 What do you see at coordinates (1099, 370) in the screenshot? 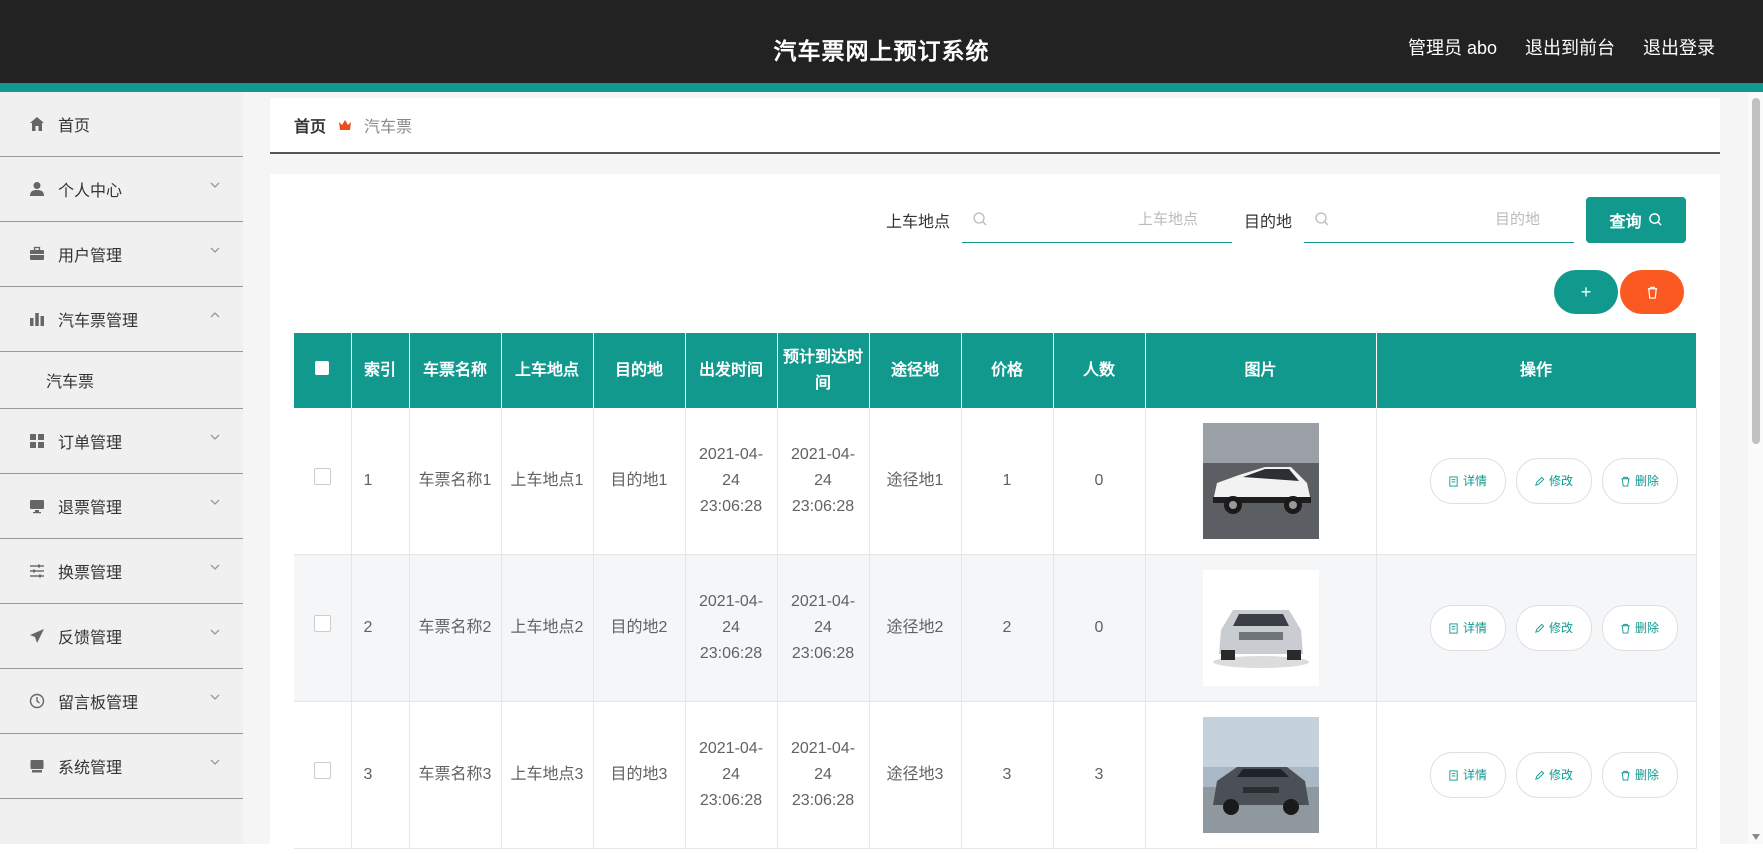
I see `column-header: 人数` at bounding box center [1099, 370].